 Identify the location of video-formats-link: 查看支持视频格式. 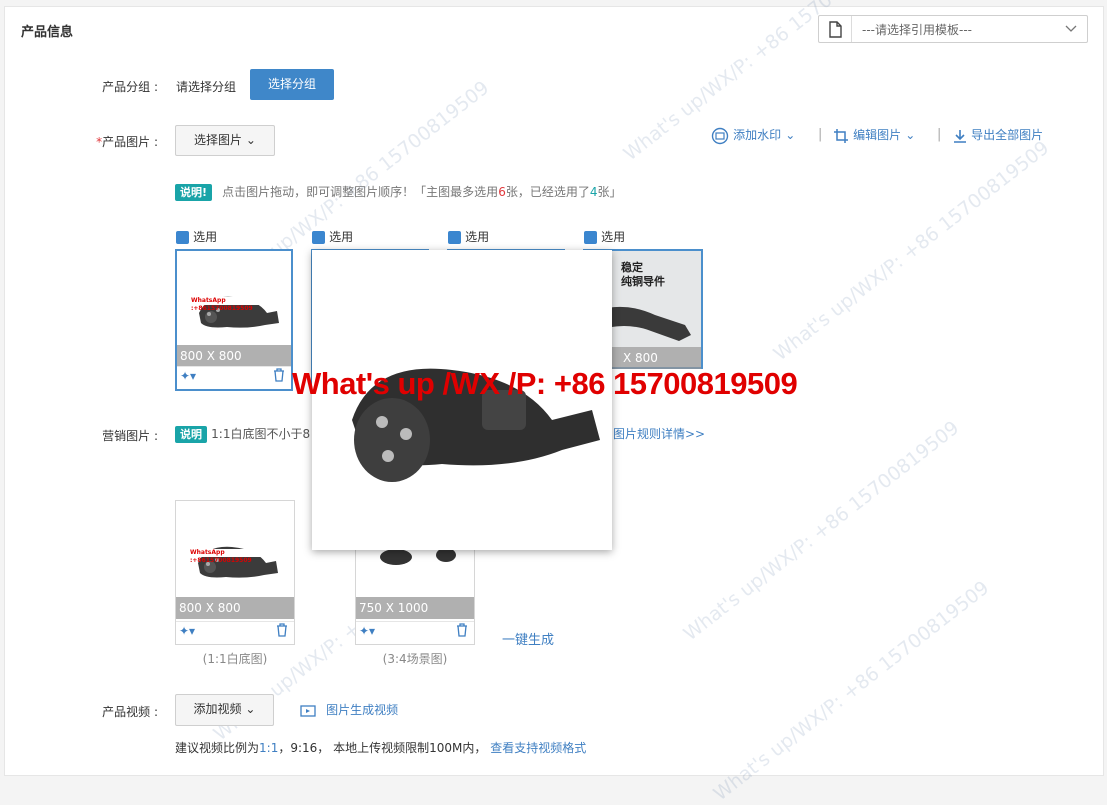
(538, 748).